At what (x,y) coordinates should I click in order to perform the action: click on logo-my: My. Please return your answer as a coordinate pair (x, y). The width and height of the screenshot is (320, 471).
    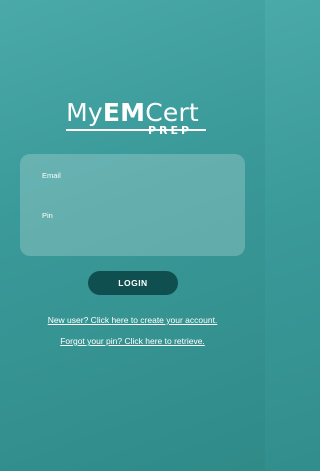
    Looking at the image, I should click on (84, 112).